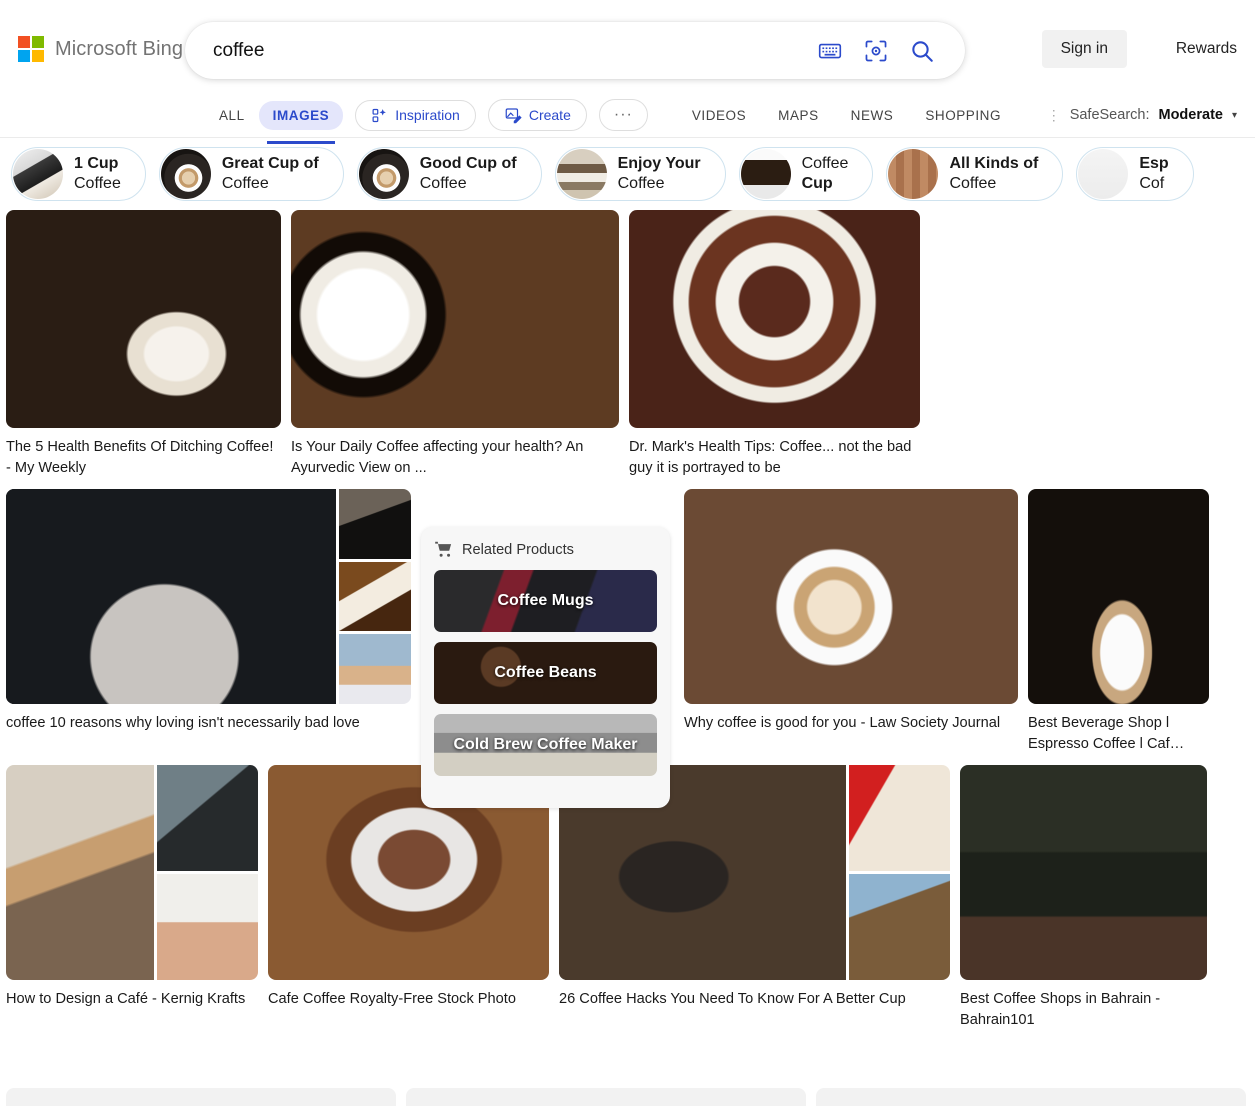 Image resolution: width=1255 pixels, height=1106 pixels. I want to click on tab-videos: VIDEOS, so click(719, 115).